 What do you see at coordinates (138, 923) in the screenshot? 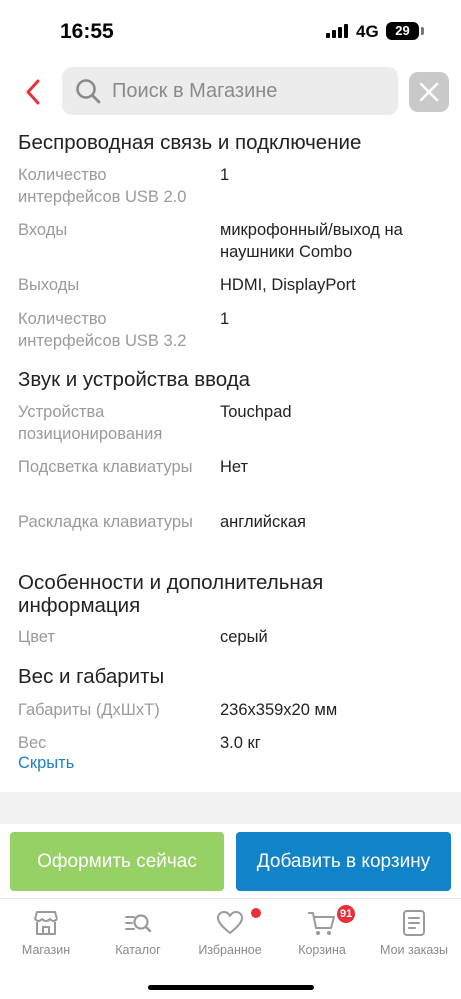
I see `catalog-search-icon` at bounding box center [138, 923].